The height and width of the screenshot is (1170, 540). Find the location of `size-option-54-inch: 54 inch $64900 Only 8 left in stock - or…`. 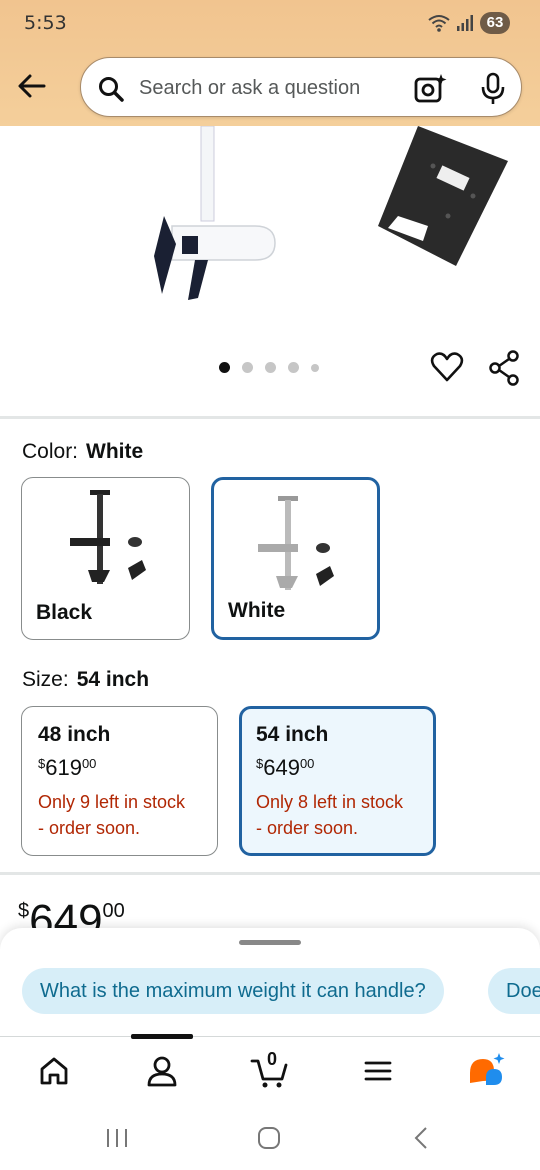

size-option-54-inch: 54 inch $64900 Only 8 left in stock - or… is located at coordinates (337, 781).